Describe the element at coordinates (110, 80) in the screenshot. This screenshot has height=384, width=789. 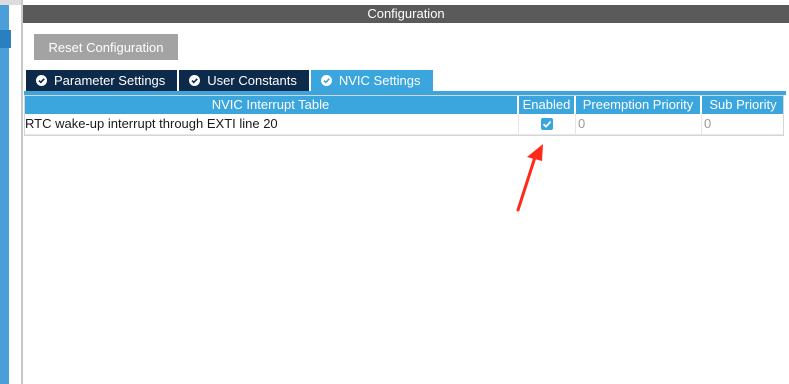
I see `tab-label: Parameter Settings` at that location.